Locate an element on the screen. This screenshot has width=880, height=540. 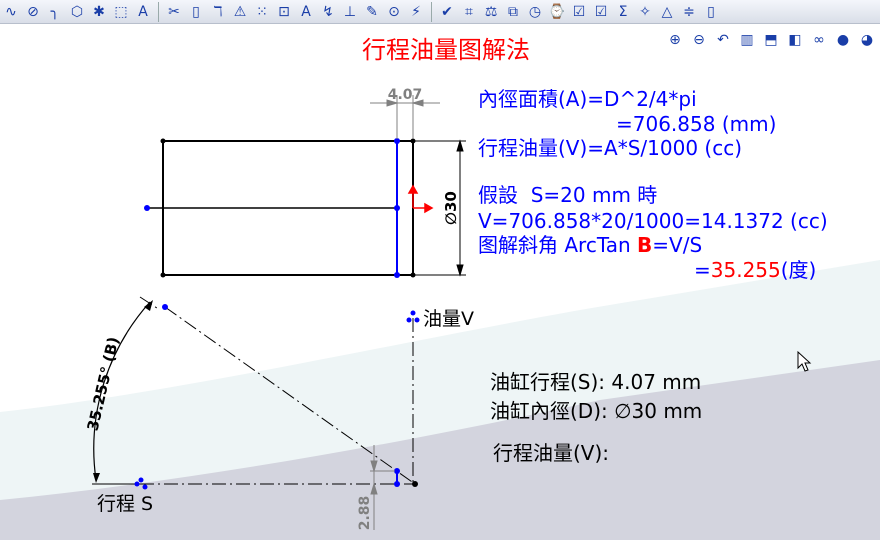
formula-line-6-suffix: =V/S is located at coordinates (677, 245).